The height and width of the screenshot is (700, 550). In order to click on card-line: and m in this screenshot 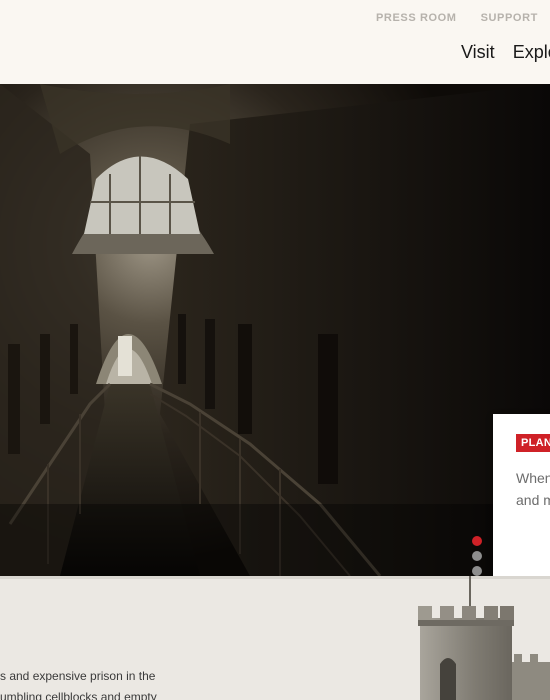, I will do `click(533, 500)`.